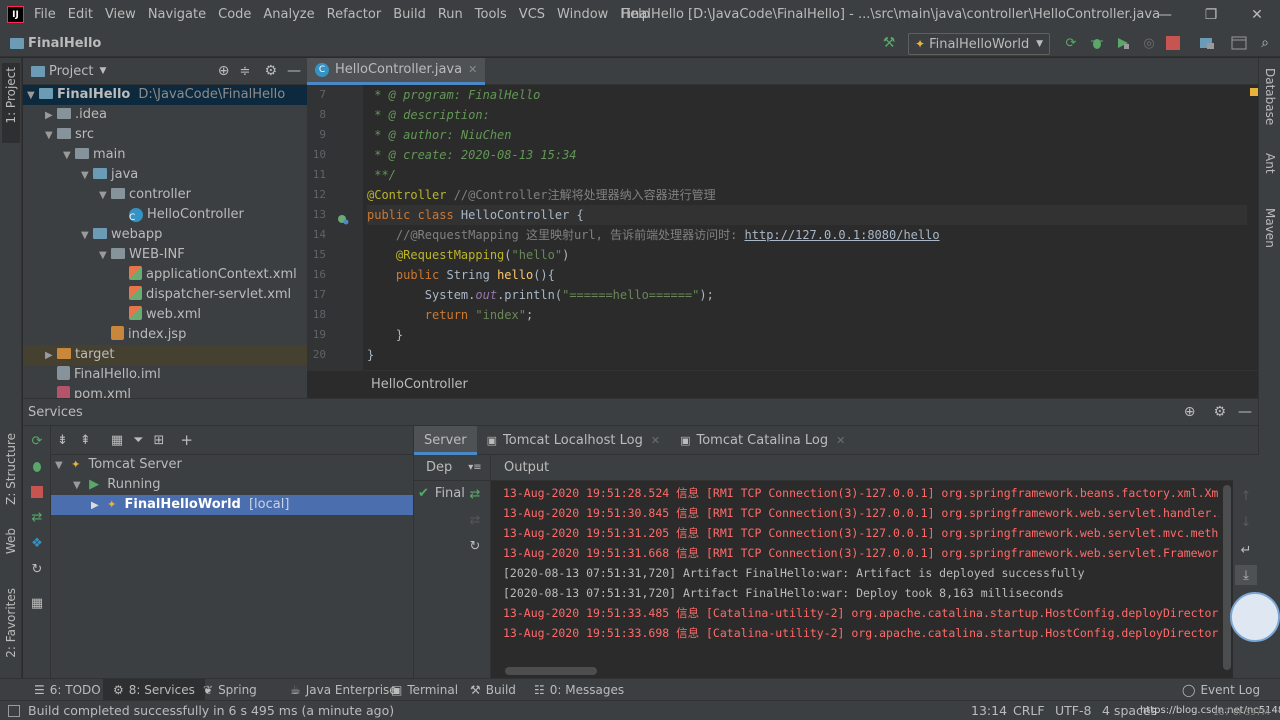 The width and height of the screenshot is (1280, 720). Describe the element at coordinates (532, 15) in the screenshot. I see `menu-item-vcs: VCS` at that location.